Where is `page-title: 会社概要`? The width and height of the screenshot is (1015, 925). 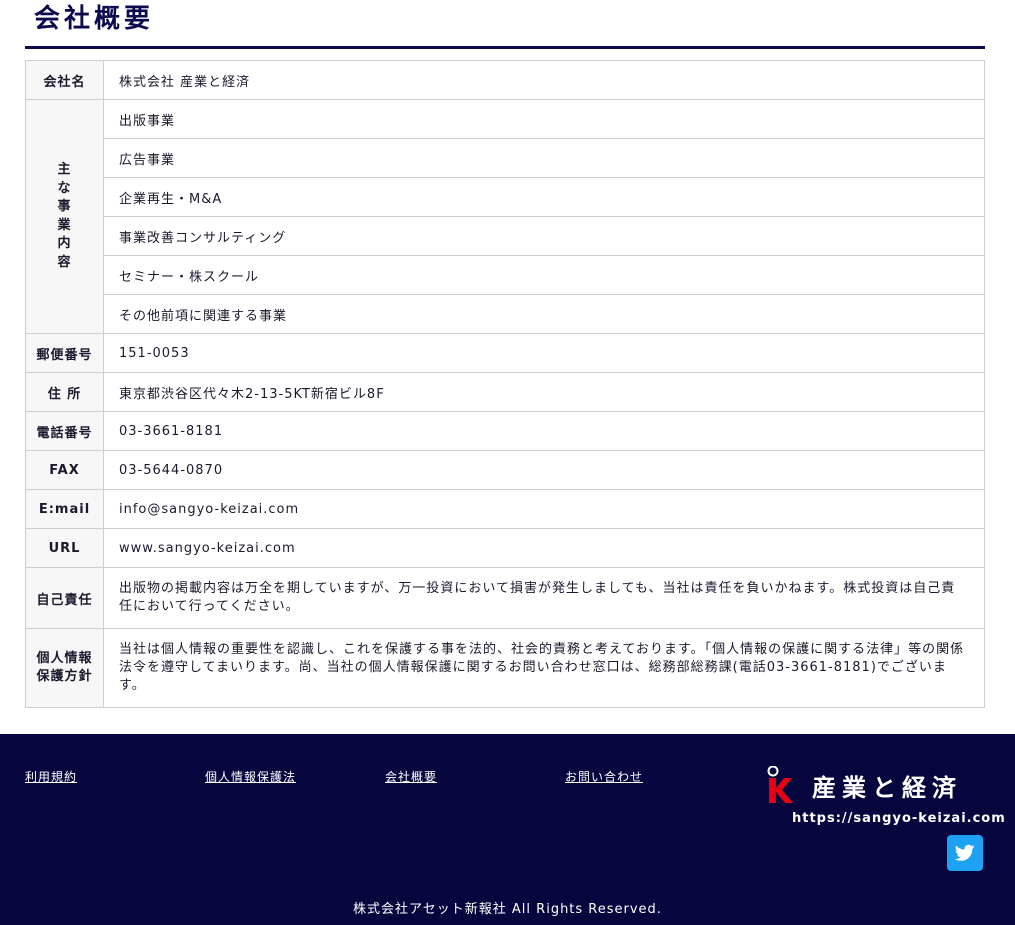
page-title: 会社概要 is located at coordinates (94, 19).